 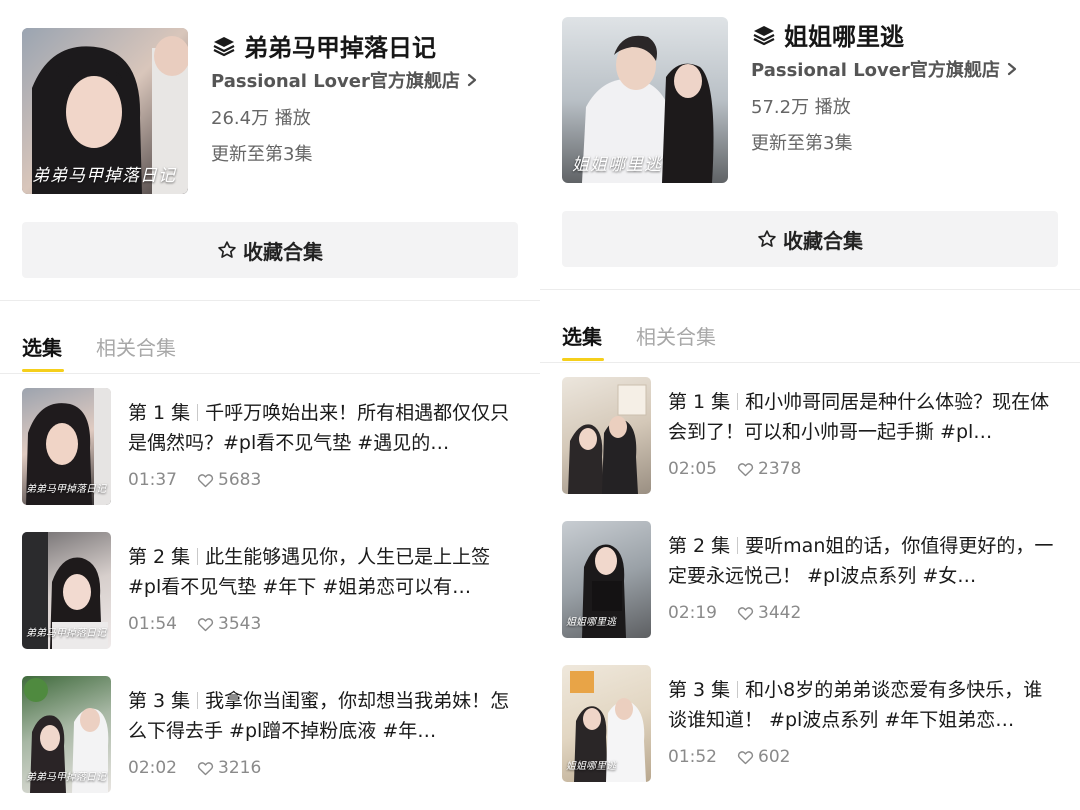 I want to click on shop-name: Passional Lover官方旗舰店, so click(x=875, y=70).